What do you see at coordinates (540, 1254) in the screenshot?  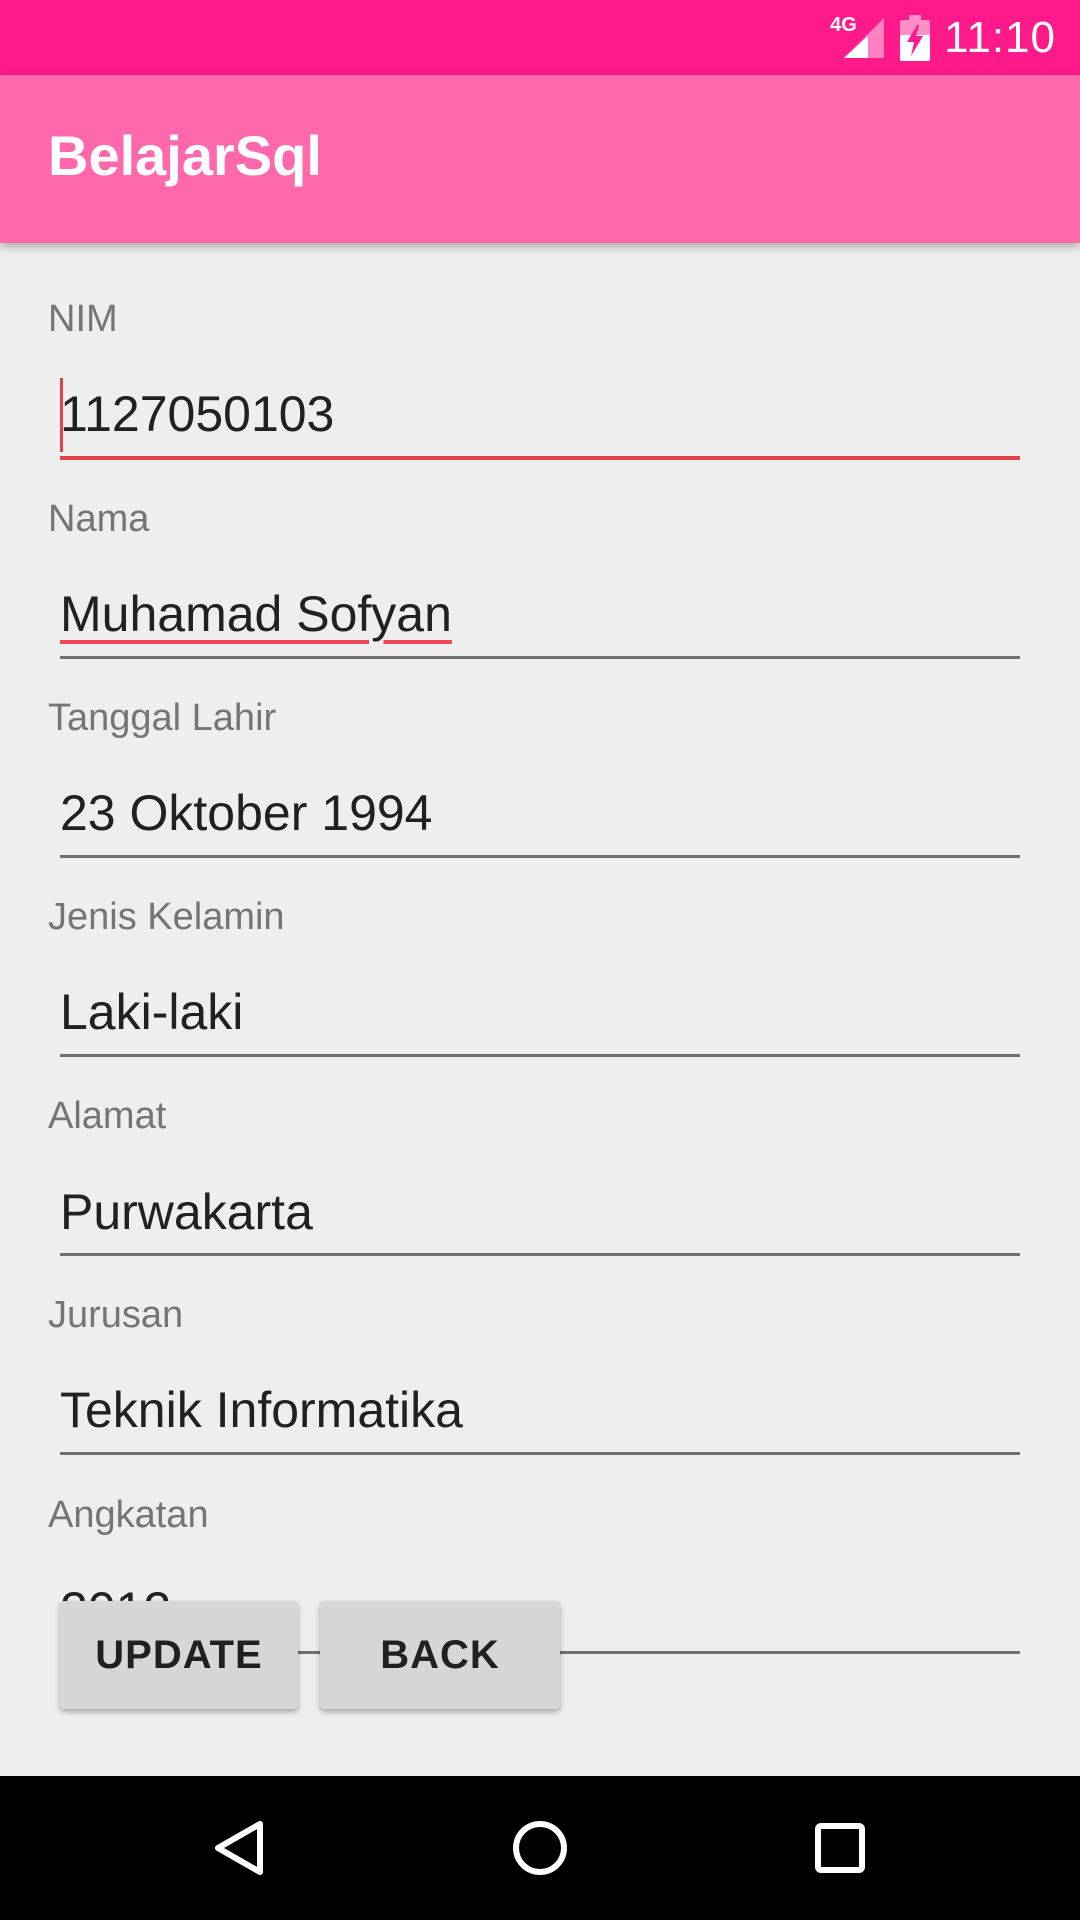 I see `alamat-input-underline` at bounding box center [540, 1254].